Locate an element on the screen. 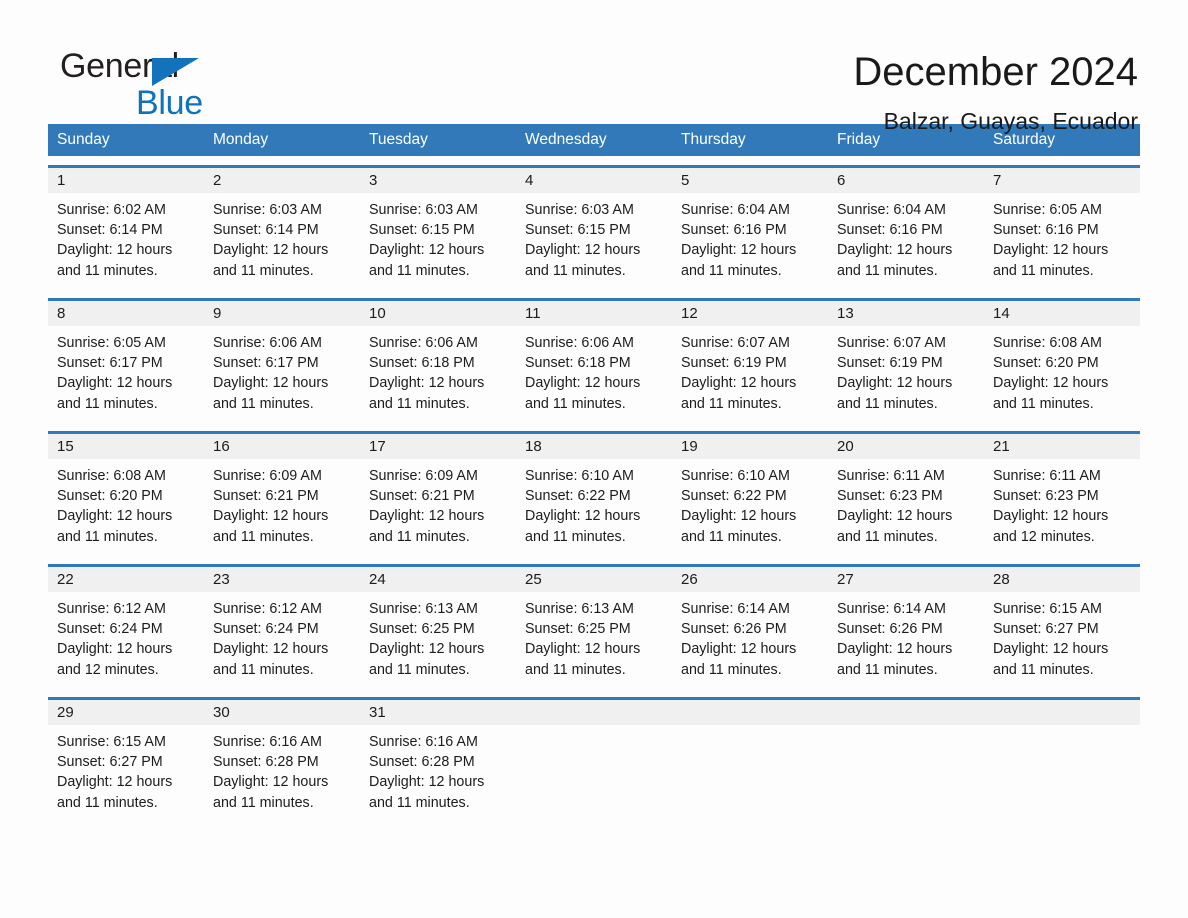  day-number: 12 is located at coordinates (689, 313).